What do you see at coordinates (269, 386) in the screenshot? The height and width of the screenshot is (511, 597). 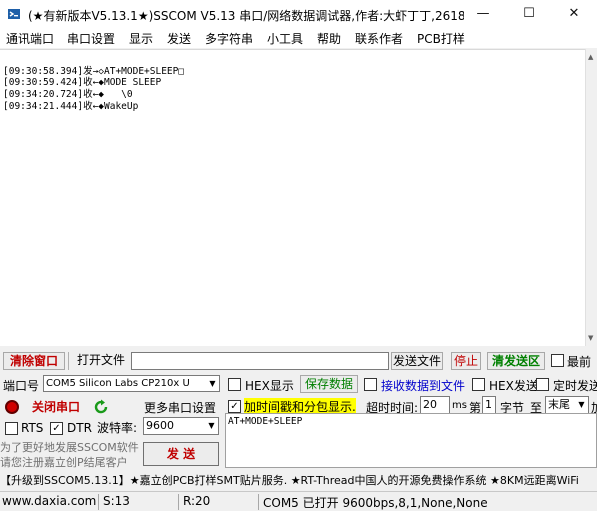 I see `hex-display-label: HEX显示` at bounding box center [269, 386].